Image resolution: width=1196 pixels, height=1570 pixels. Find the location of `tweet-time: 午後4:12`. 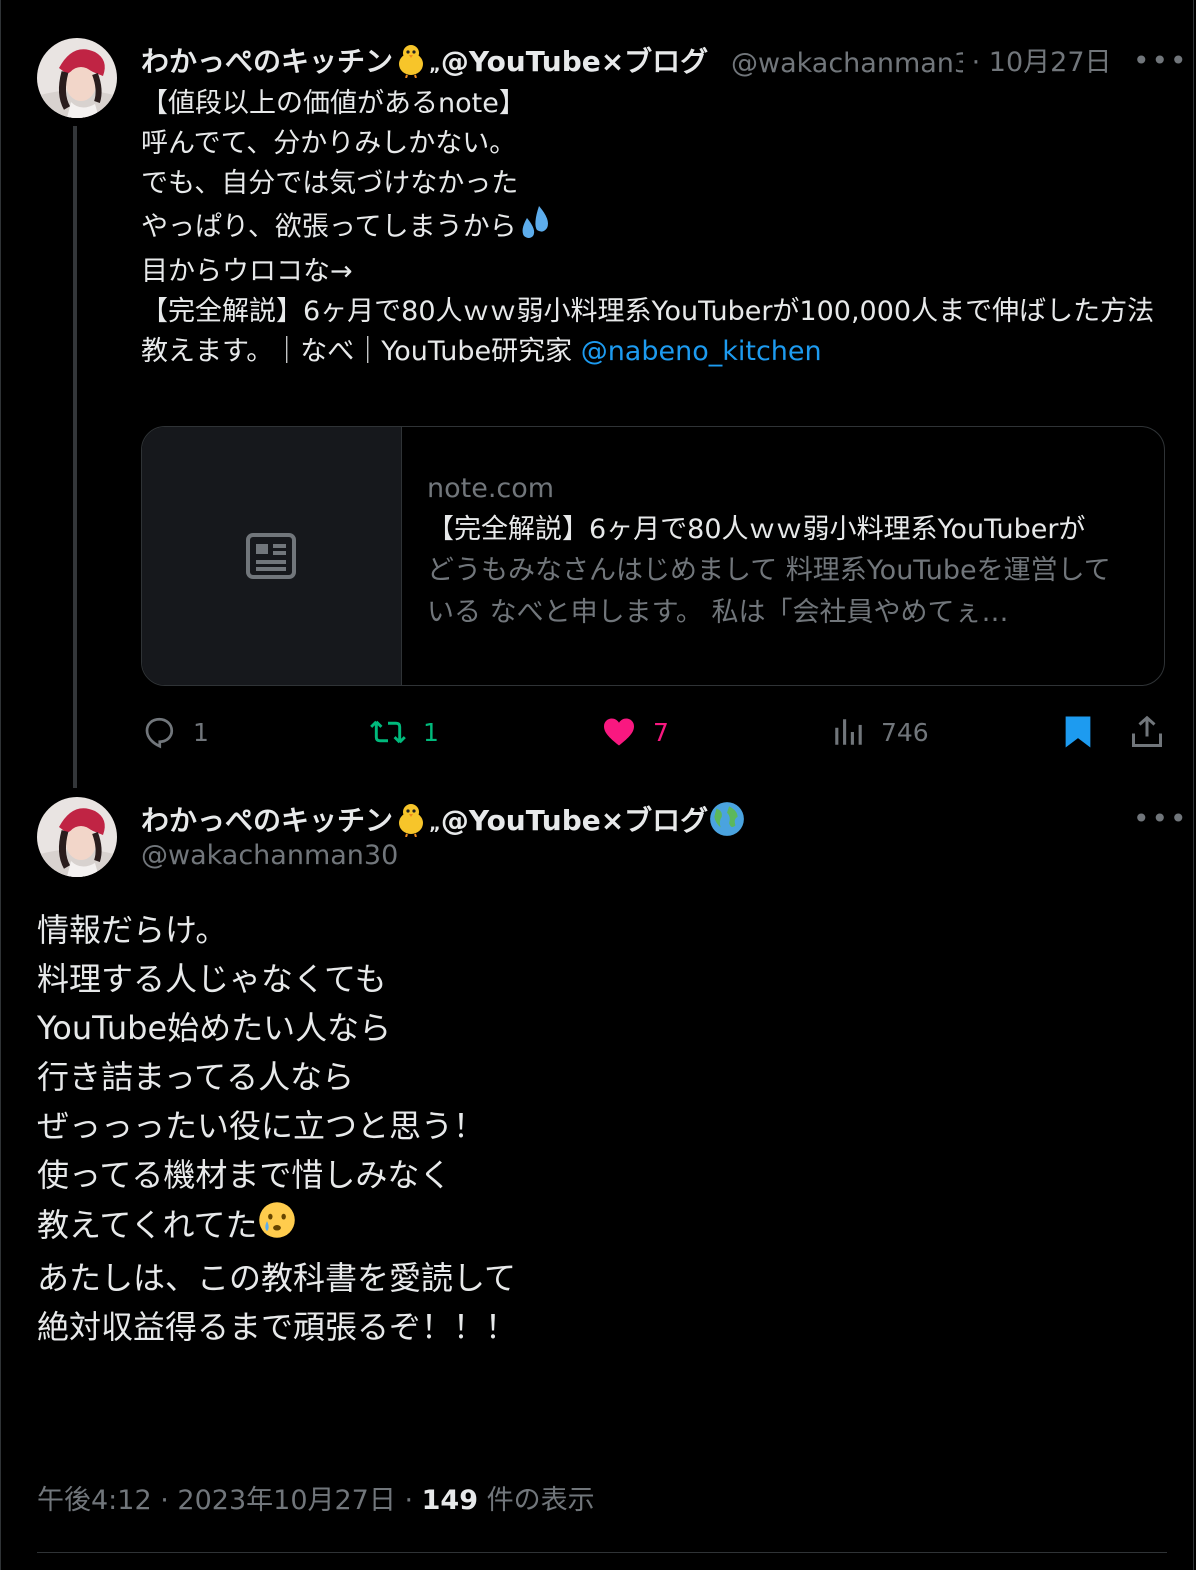

tweet-time: 午後4:12 is located at coordinates (94, 1500).